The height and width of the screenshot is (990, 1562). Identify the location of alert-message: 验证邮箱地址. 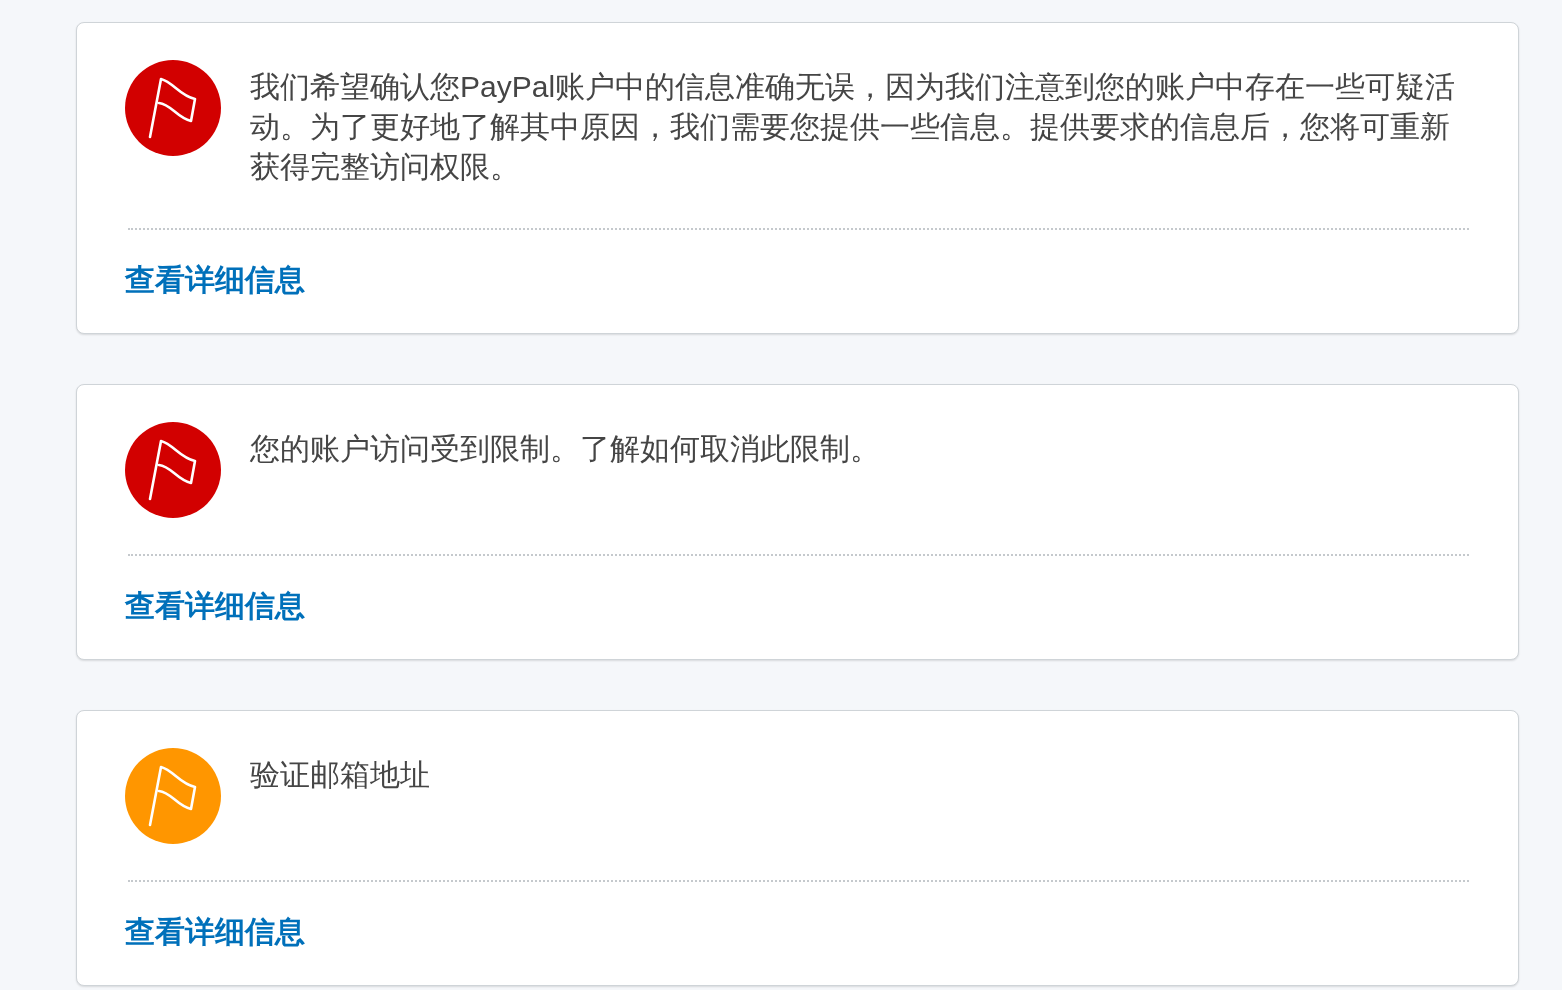
(340, 775).